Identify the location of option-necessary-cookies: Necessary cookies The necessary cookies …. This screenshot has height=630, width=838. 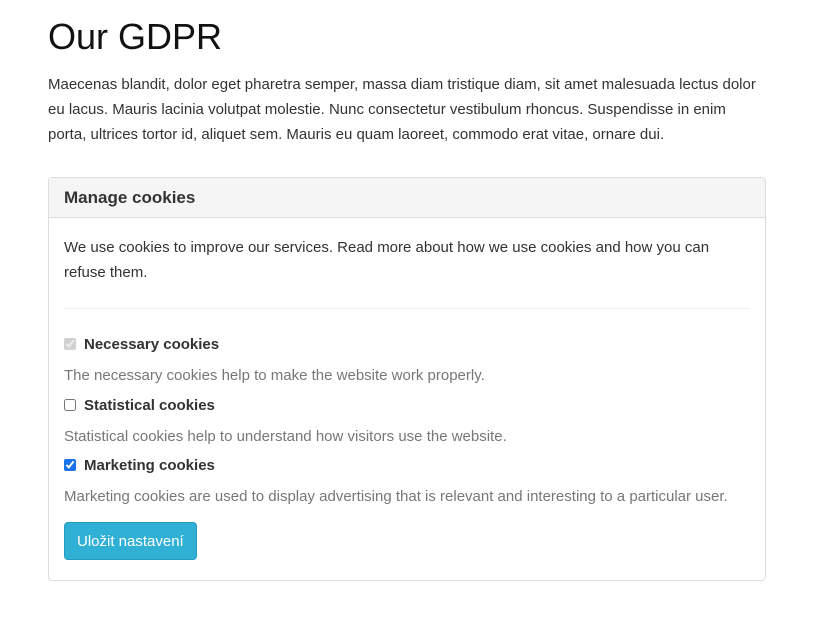
(407, 361).